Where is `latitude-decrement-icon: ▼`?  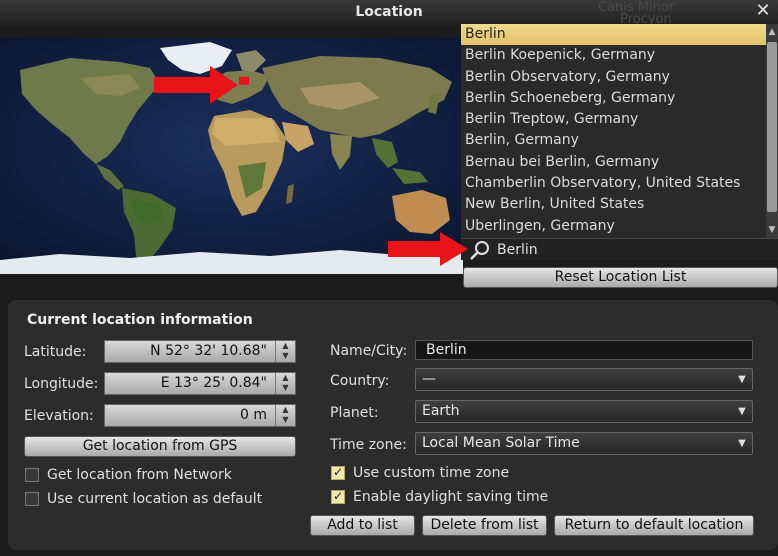
latitude-decrement-icon: ▼ is located at coordinates (285, 356).